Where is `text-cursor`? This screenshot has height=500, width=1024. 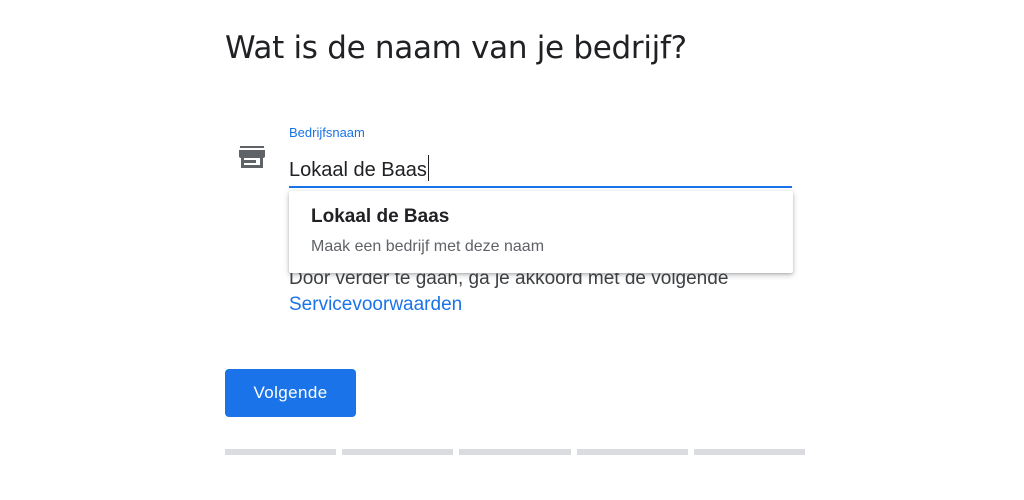 text-cursor is located at coordinates (428, 168).